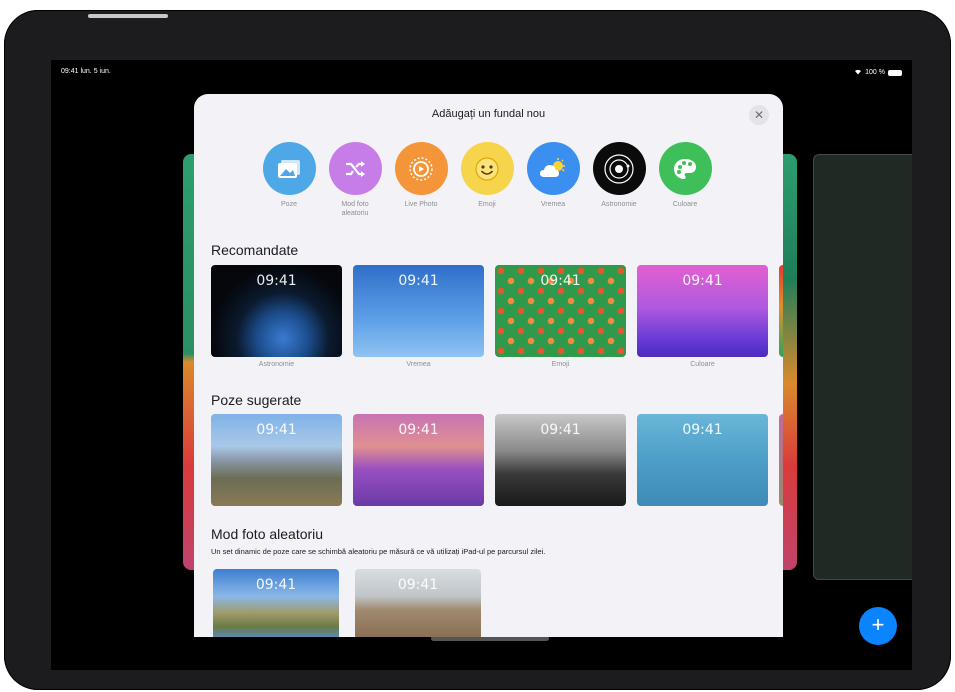  I want to click on section-recommended-title: Recomandate, so click(255, 250).